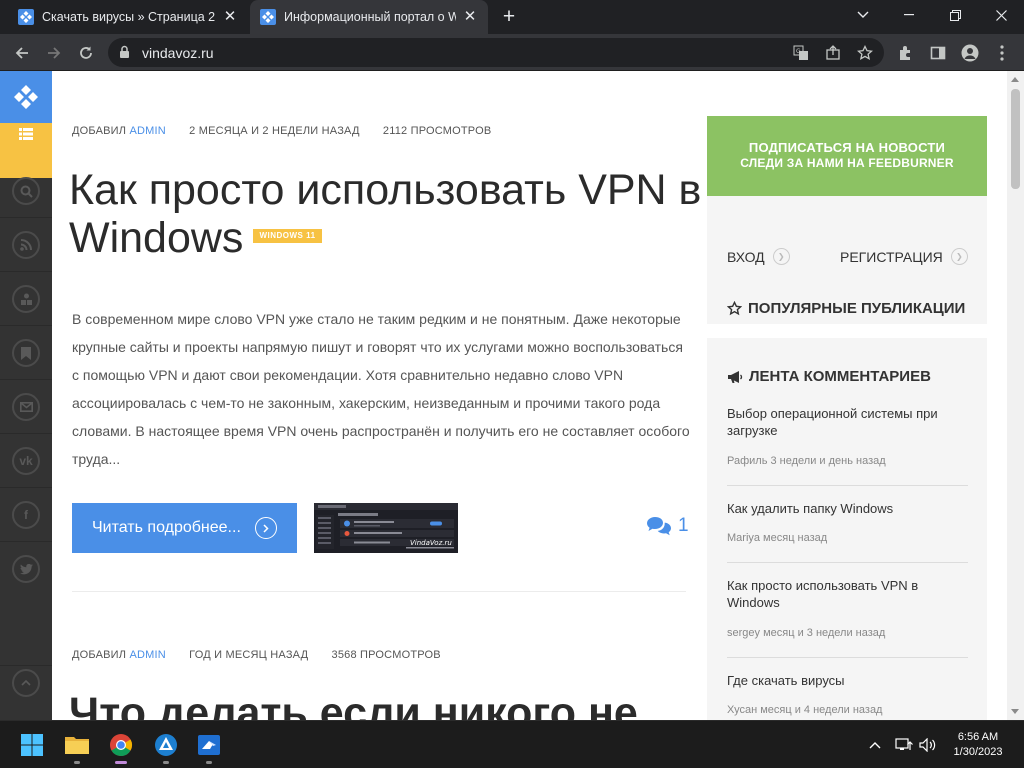 This screenshot has width=1024, height=768. I want to click on new-tab-button: +, so click(509, 17).